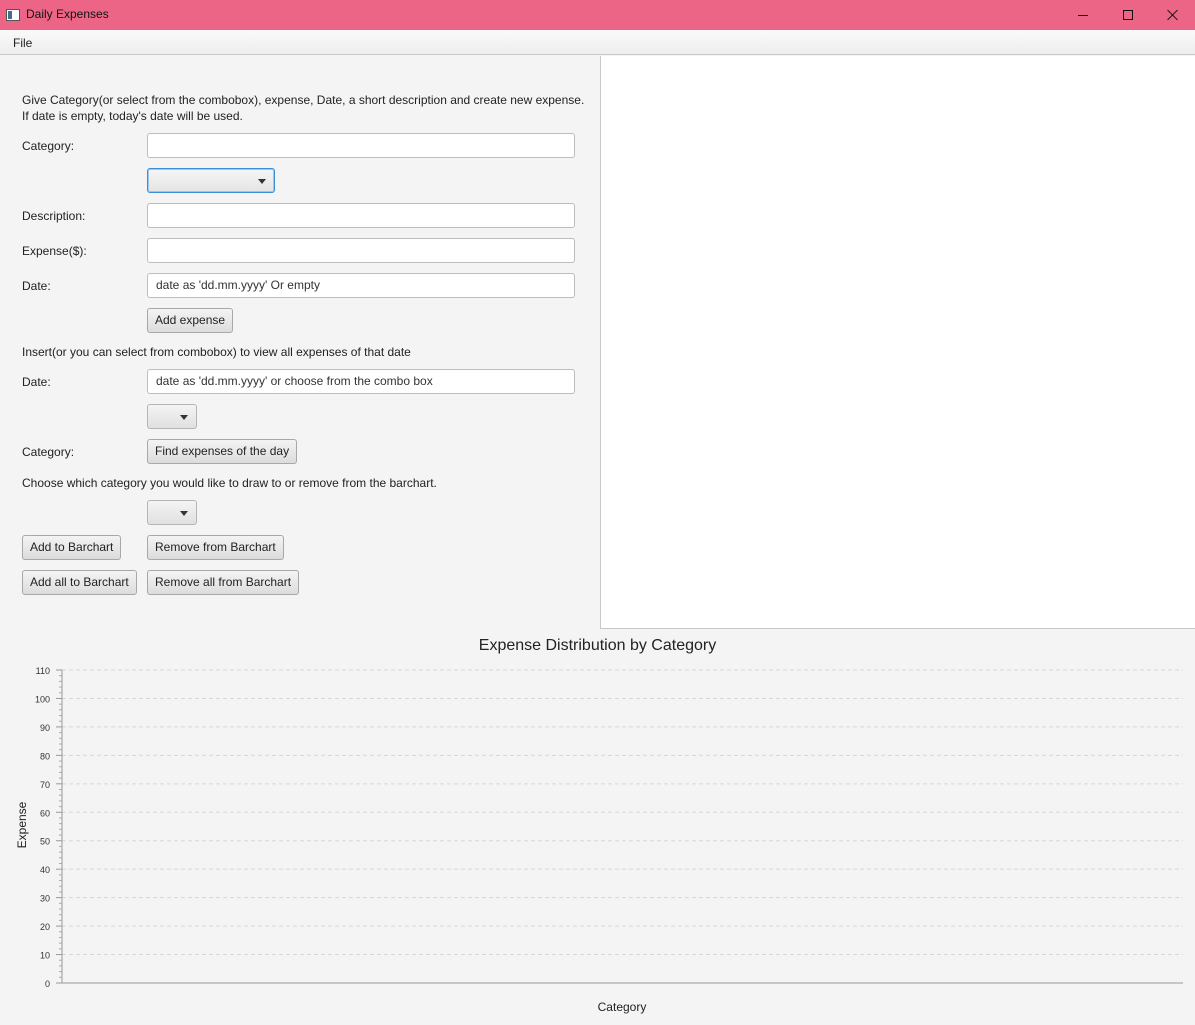 This screenshot has height=1025, width=1195. Describe the element at coordinates (48, 452) in the screenshot. I see `view-category-label: Category:` at that location.